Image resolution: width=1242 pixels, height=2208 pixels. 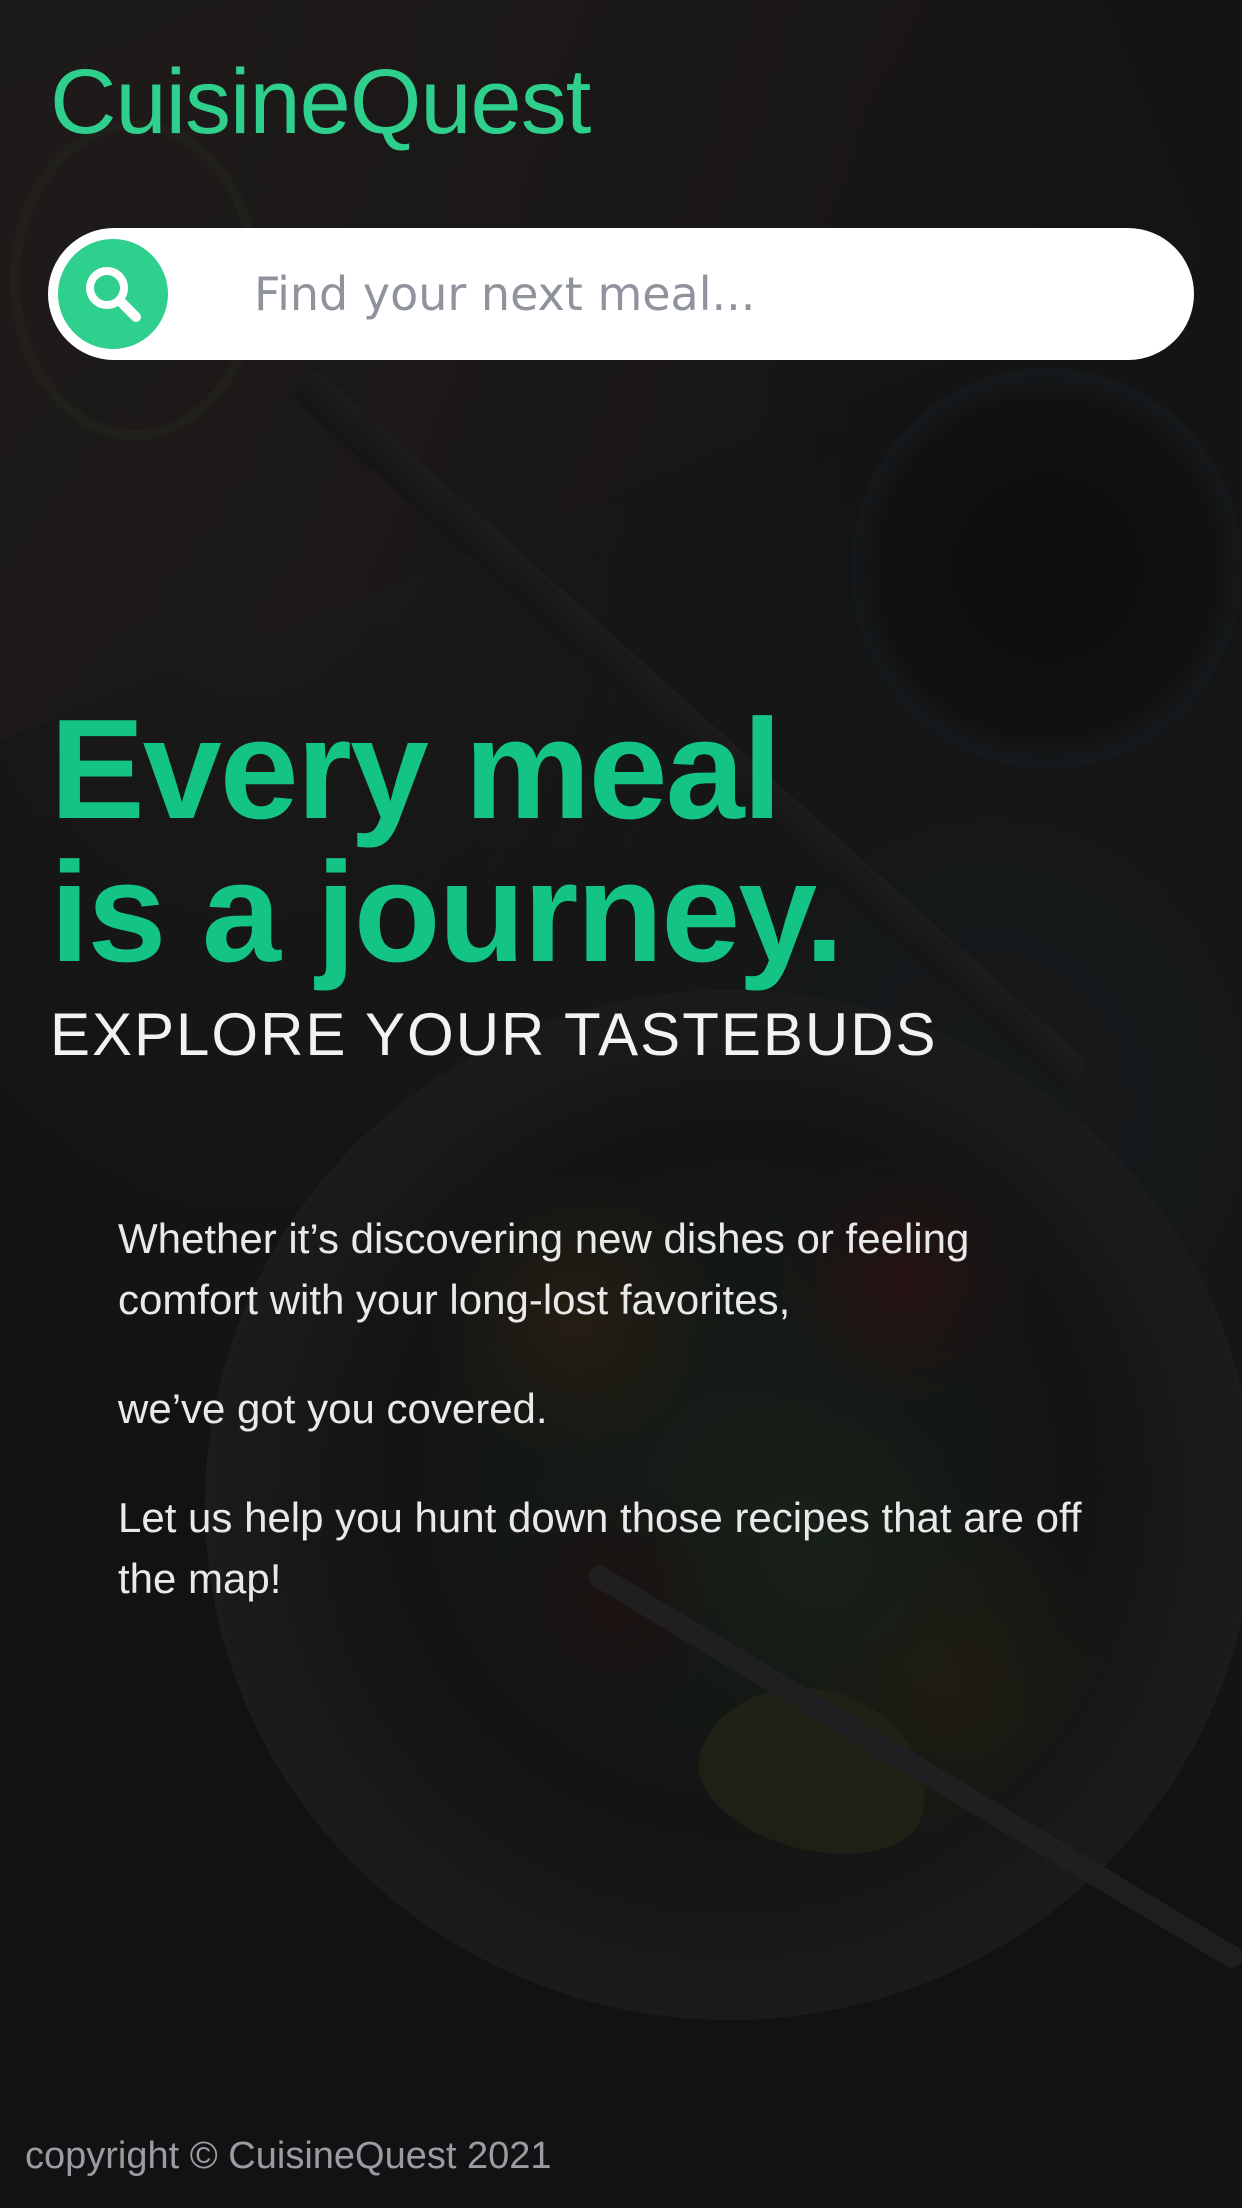 I want to click on intro-paragraph-2: we’ve got you covered., so click(x=333, y=1408).